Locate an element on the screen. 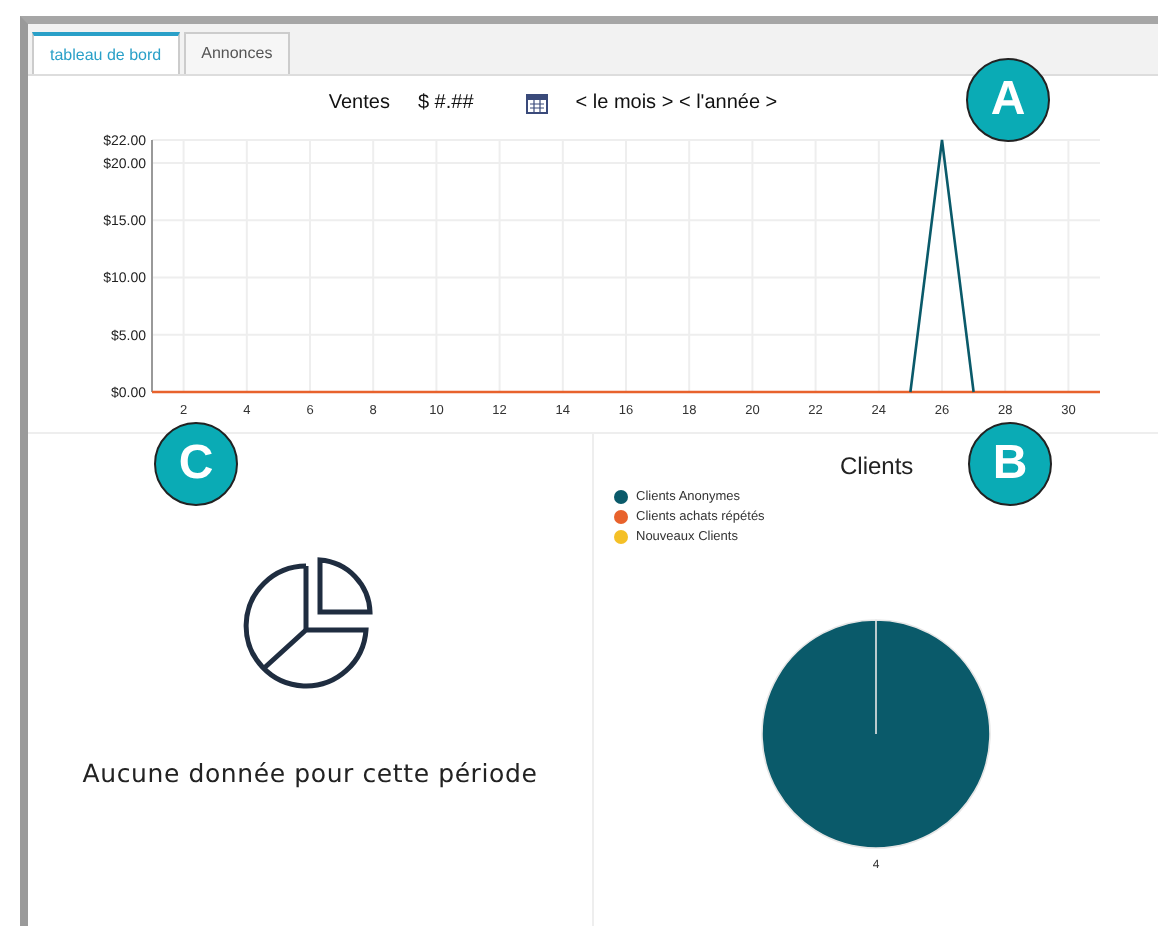 The height and width of the screenshot is (926, 1158). chart-title: Clients is located at coordinates (877, 466).